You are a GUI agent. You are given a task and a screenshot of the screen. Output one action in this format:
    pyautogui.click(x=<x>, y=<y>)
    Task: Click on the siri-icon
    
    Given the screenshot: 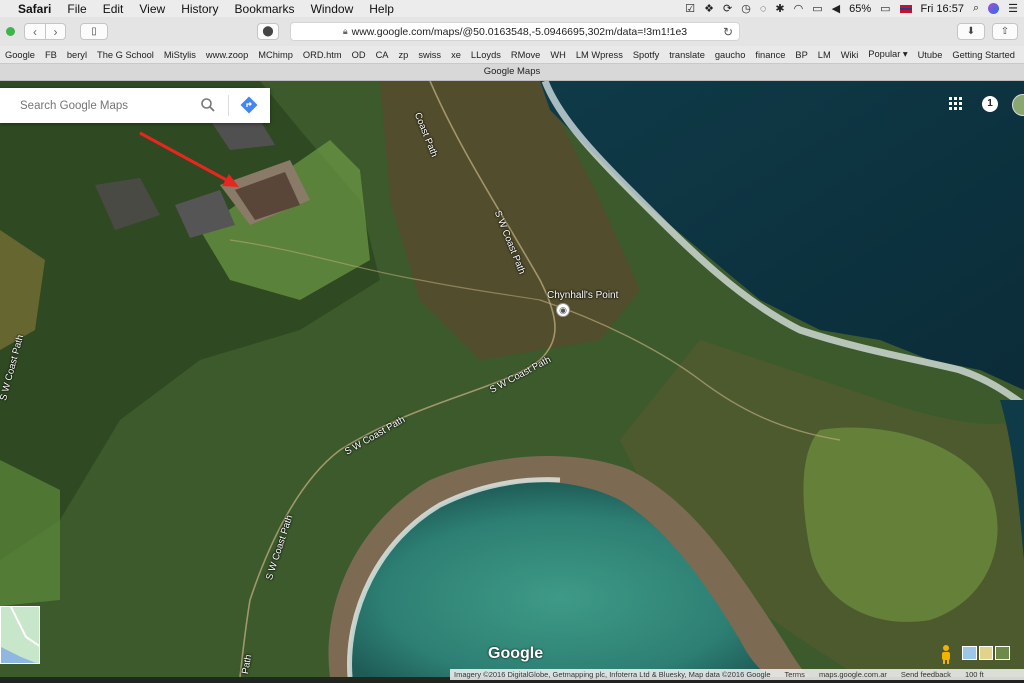 What is the action you would take?
    pyautogui.click(x=994, y=8)
    